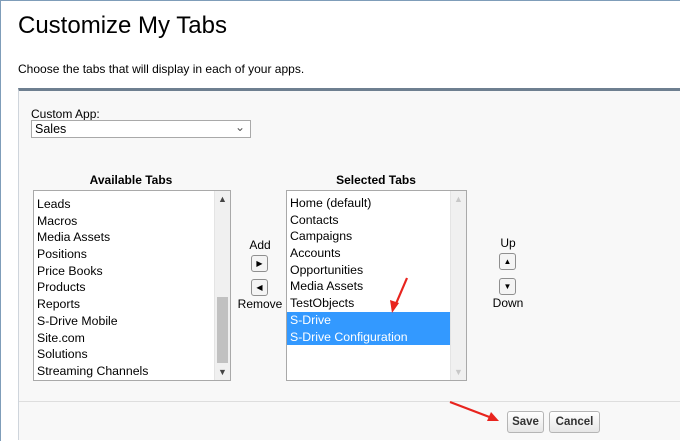 This screenshot has height=441, width=680. Describe the element at coordinates (399, 295) in the screenshot. I see `arrow-to-s-drive-icon` at that location.